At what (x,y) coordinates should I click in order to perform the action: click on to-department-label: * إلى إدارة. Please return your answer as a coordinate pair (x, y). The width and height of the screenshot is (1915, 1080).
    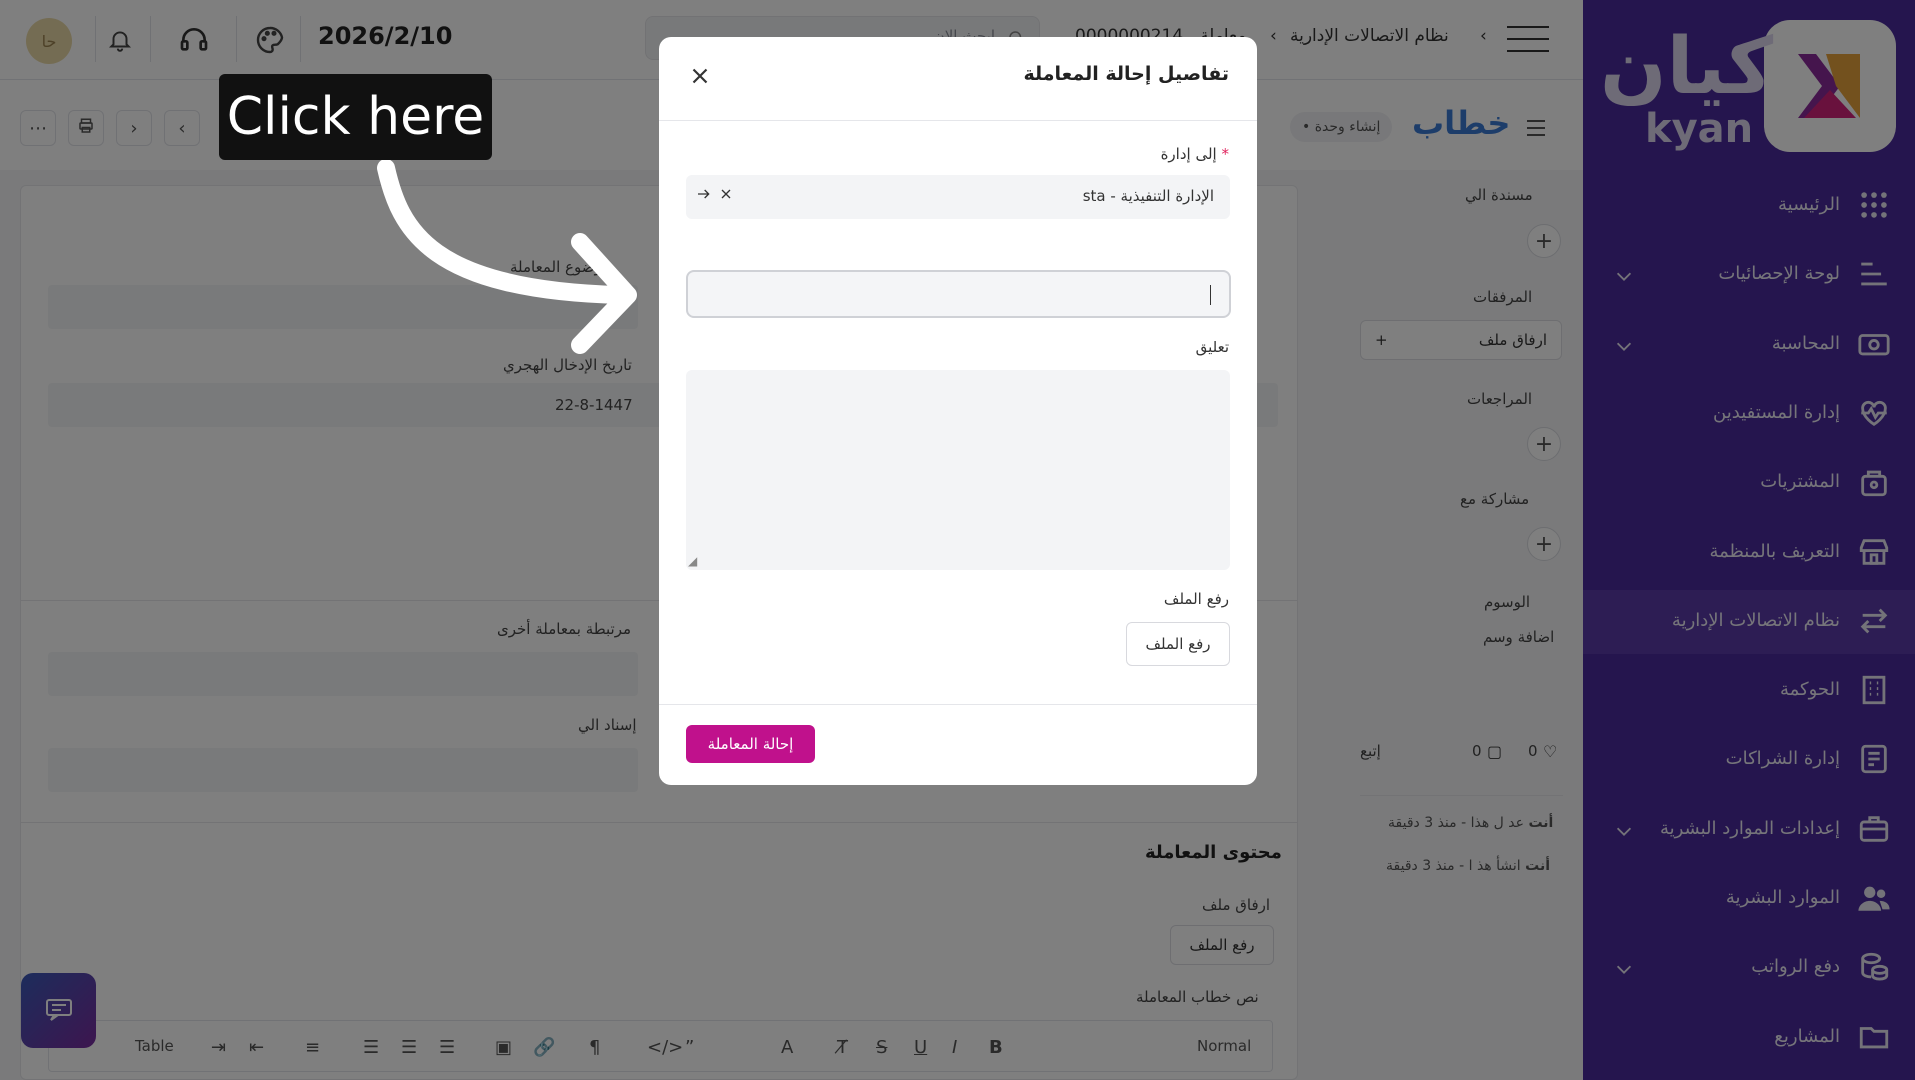
    Looking at the image, I should click on (1194, 154).